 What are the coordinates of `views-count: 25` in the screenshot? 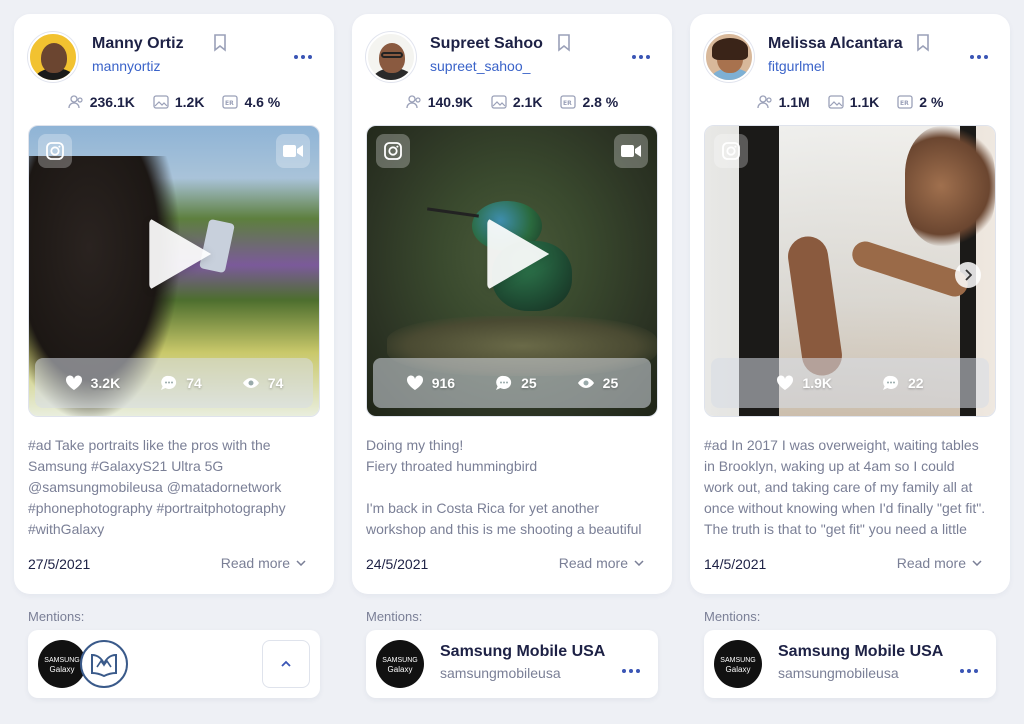 It's located at (610, 383).